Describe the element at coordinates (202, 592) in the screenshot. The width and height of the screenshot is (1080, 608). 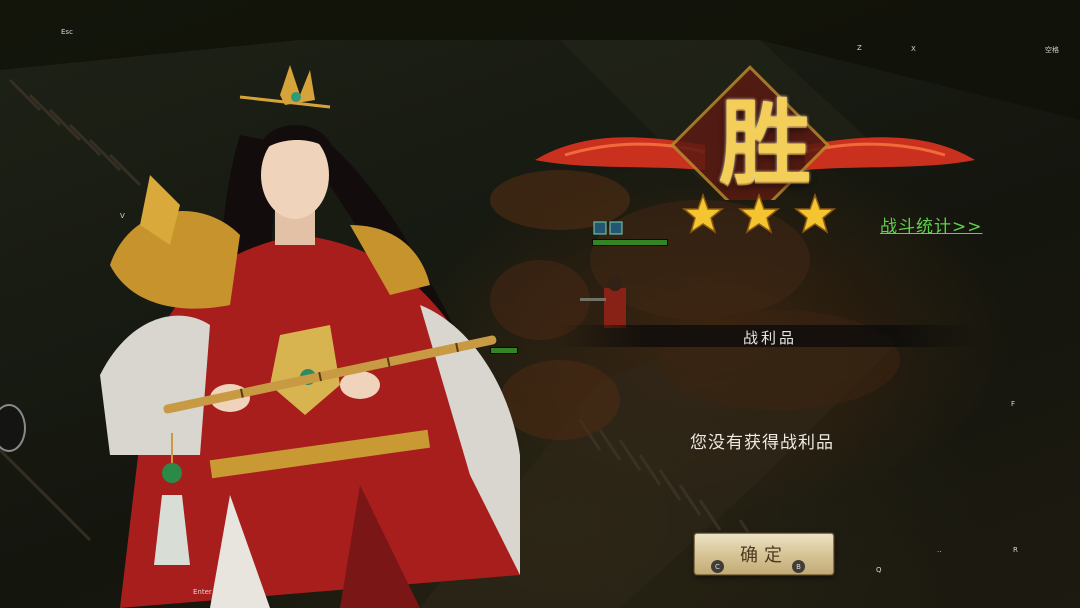
I see `hotkey-enter: Enter` at that location.